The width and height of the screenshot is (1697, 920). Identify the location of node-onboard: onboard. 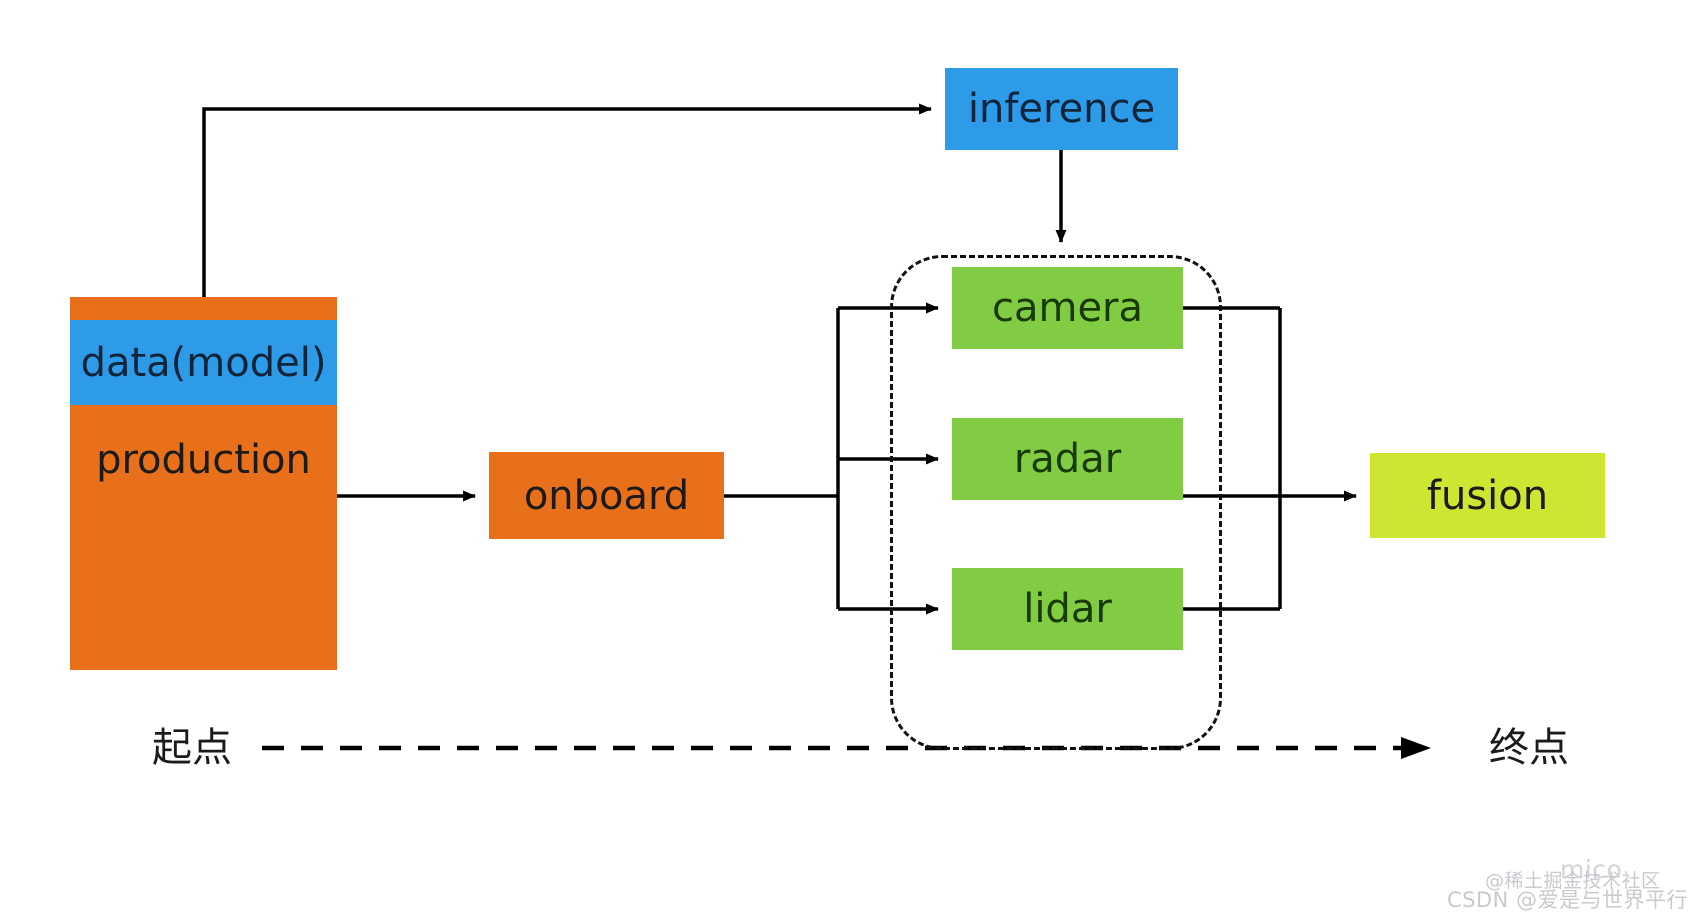
(606, 495).